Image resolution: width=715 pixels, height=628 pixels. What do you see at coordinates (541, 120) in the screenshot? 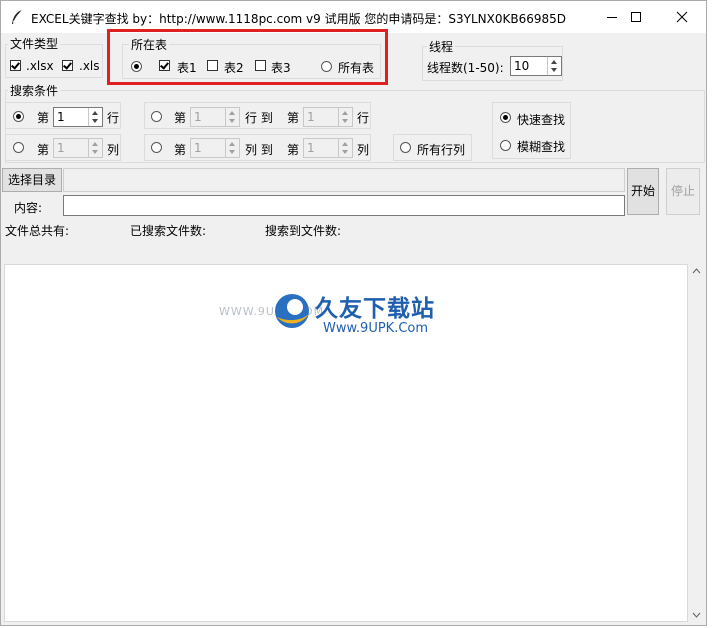
I see `fast-search-label: 快速查找` at bounding box center [541, 120].